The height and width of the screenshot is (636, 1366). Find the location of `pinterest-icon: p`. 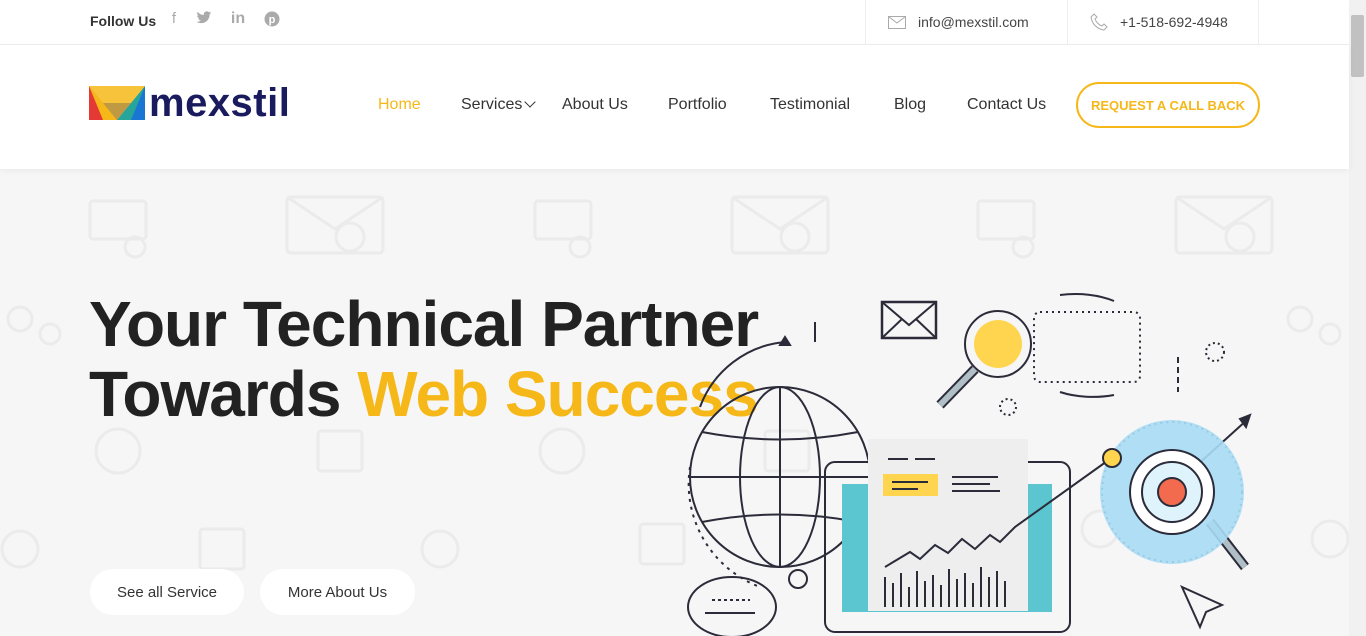

pinterest-icon: p is located at coordinates (272, 19).